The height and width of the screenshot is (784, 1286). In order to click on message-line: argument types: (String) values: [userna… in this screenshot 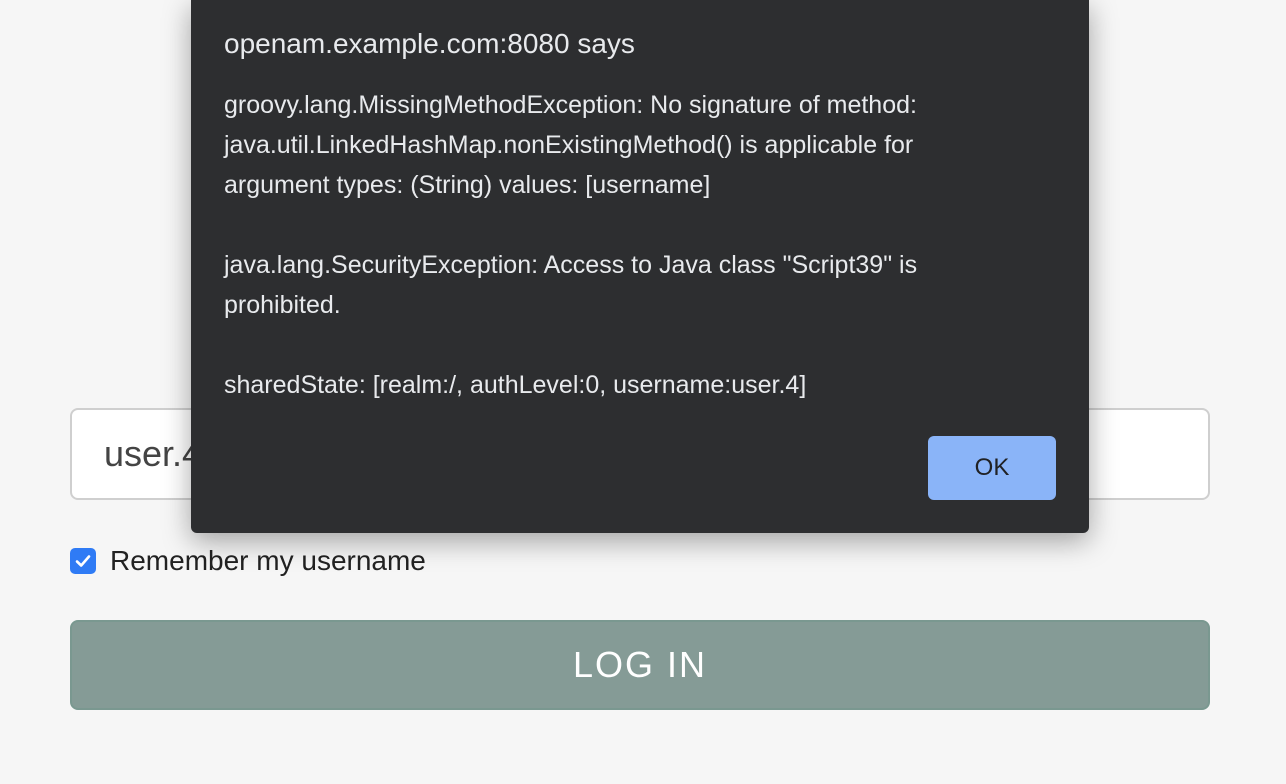, I will do `click(467, 185)`.